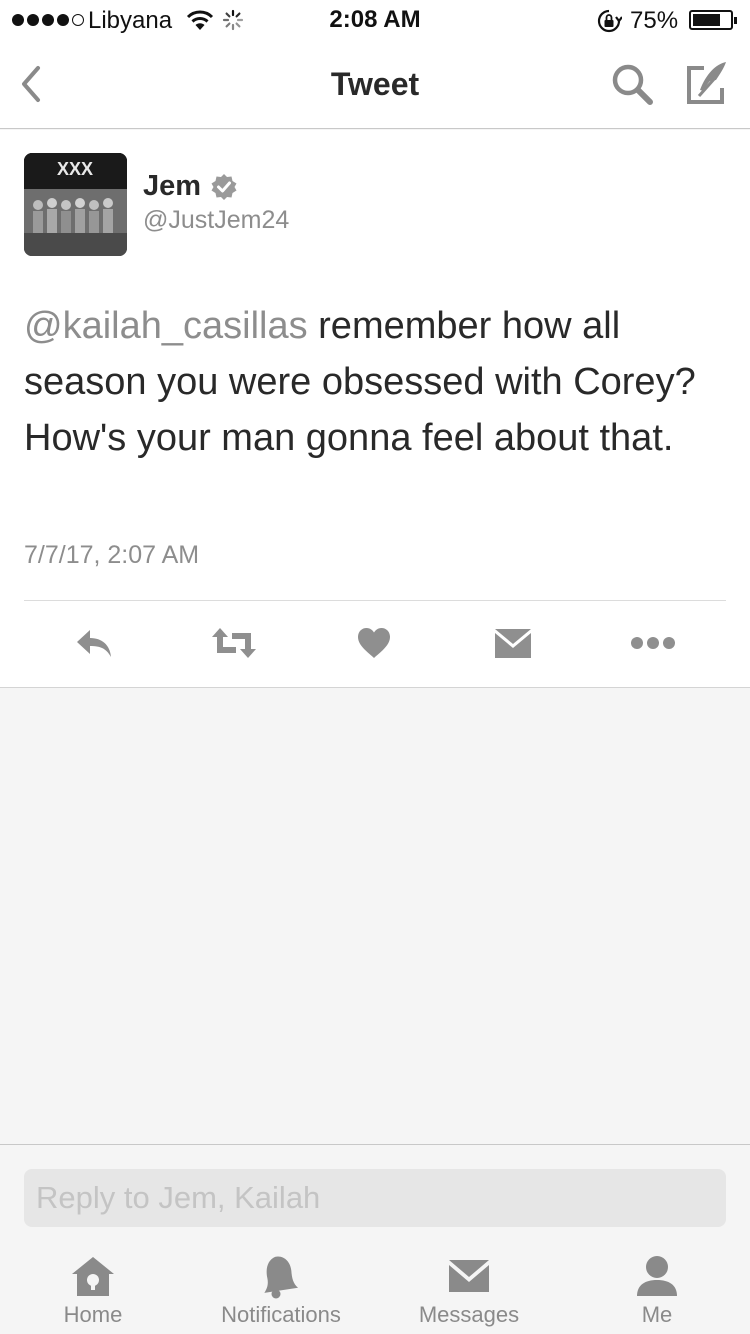  Describe the element at coordinates (112, 555) in the screenshot. I see `tweet-timestamp: 7/7/17, 2:07 AM` at that location.